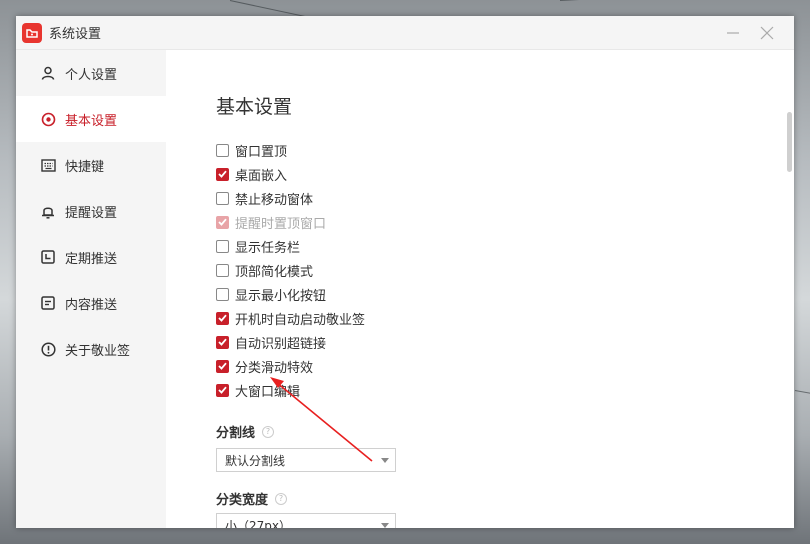 Image resolution: width=810 pixels, height=544 pixels. I want to click on window-title: 系统设置, so click(75, 34).